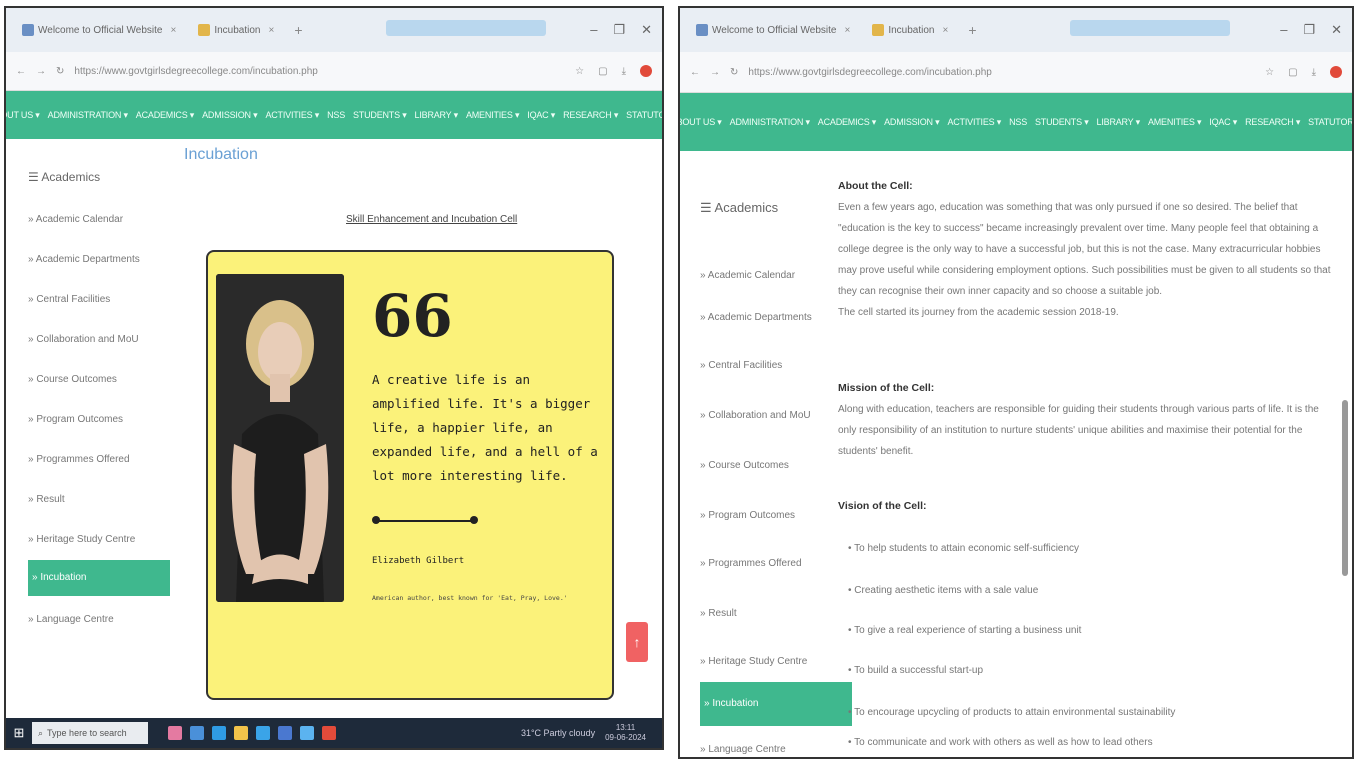 The image size is (1357, 761). Describe the element at coordinates (625, 733) in the screenshot. I see `clock: 13:11 09-06-2024` at that location.